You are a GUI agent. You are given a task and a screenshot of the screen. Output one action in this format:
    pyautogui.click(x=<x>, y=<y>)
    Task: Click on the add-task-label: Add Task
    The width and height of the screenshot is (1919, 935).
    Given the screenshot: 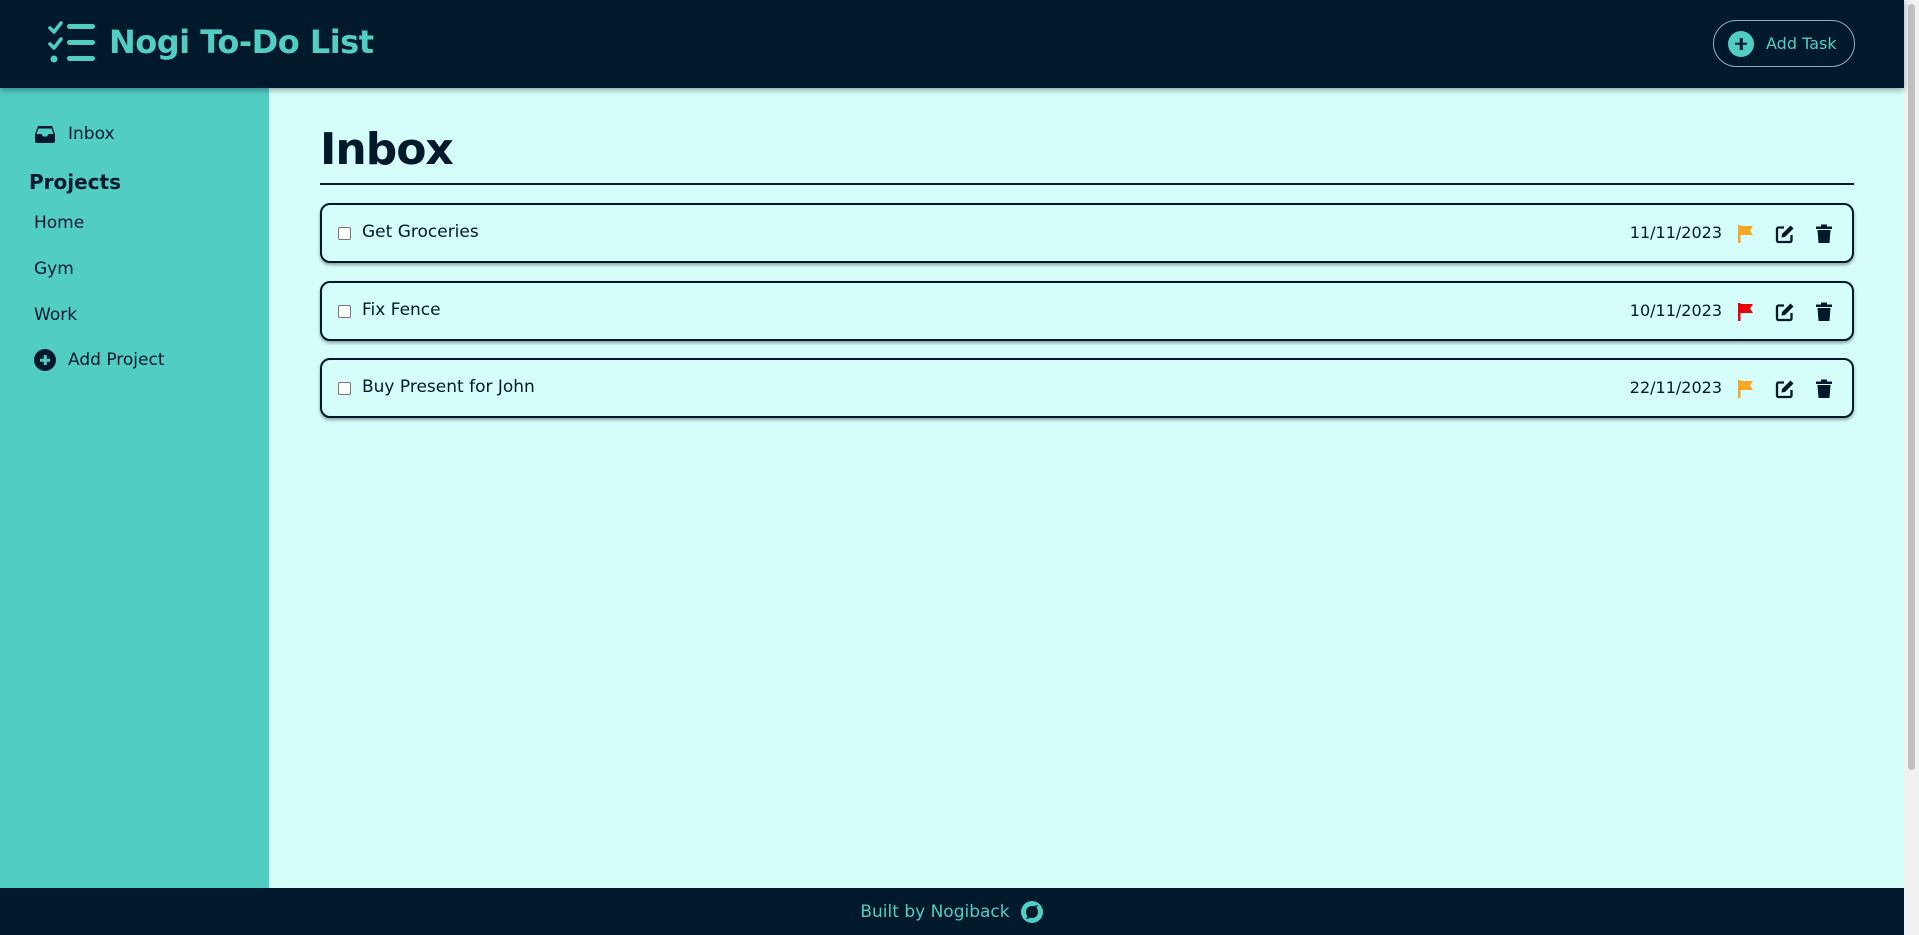 What is the action you would take?
    pyautogui.click(x=1801, y=43)
    